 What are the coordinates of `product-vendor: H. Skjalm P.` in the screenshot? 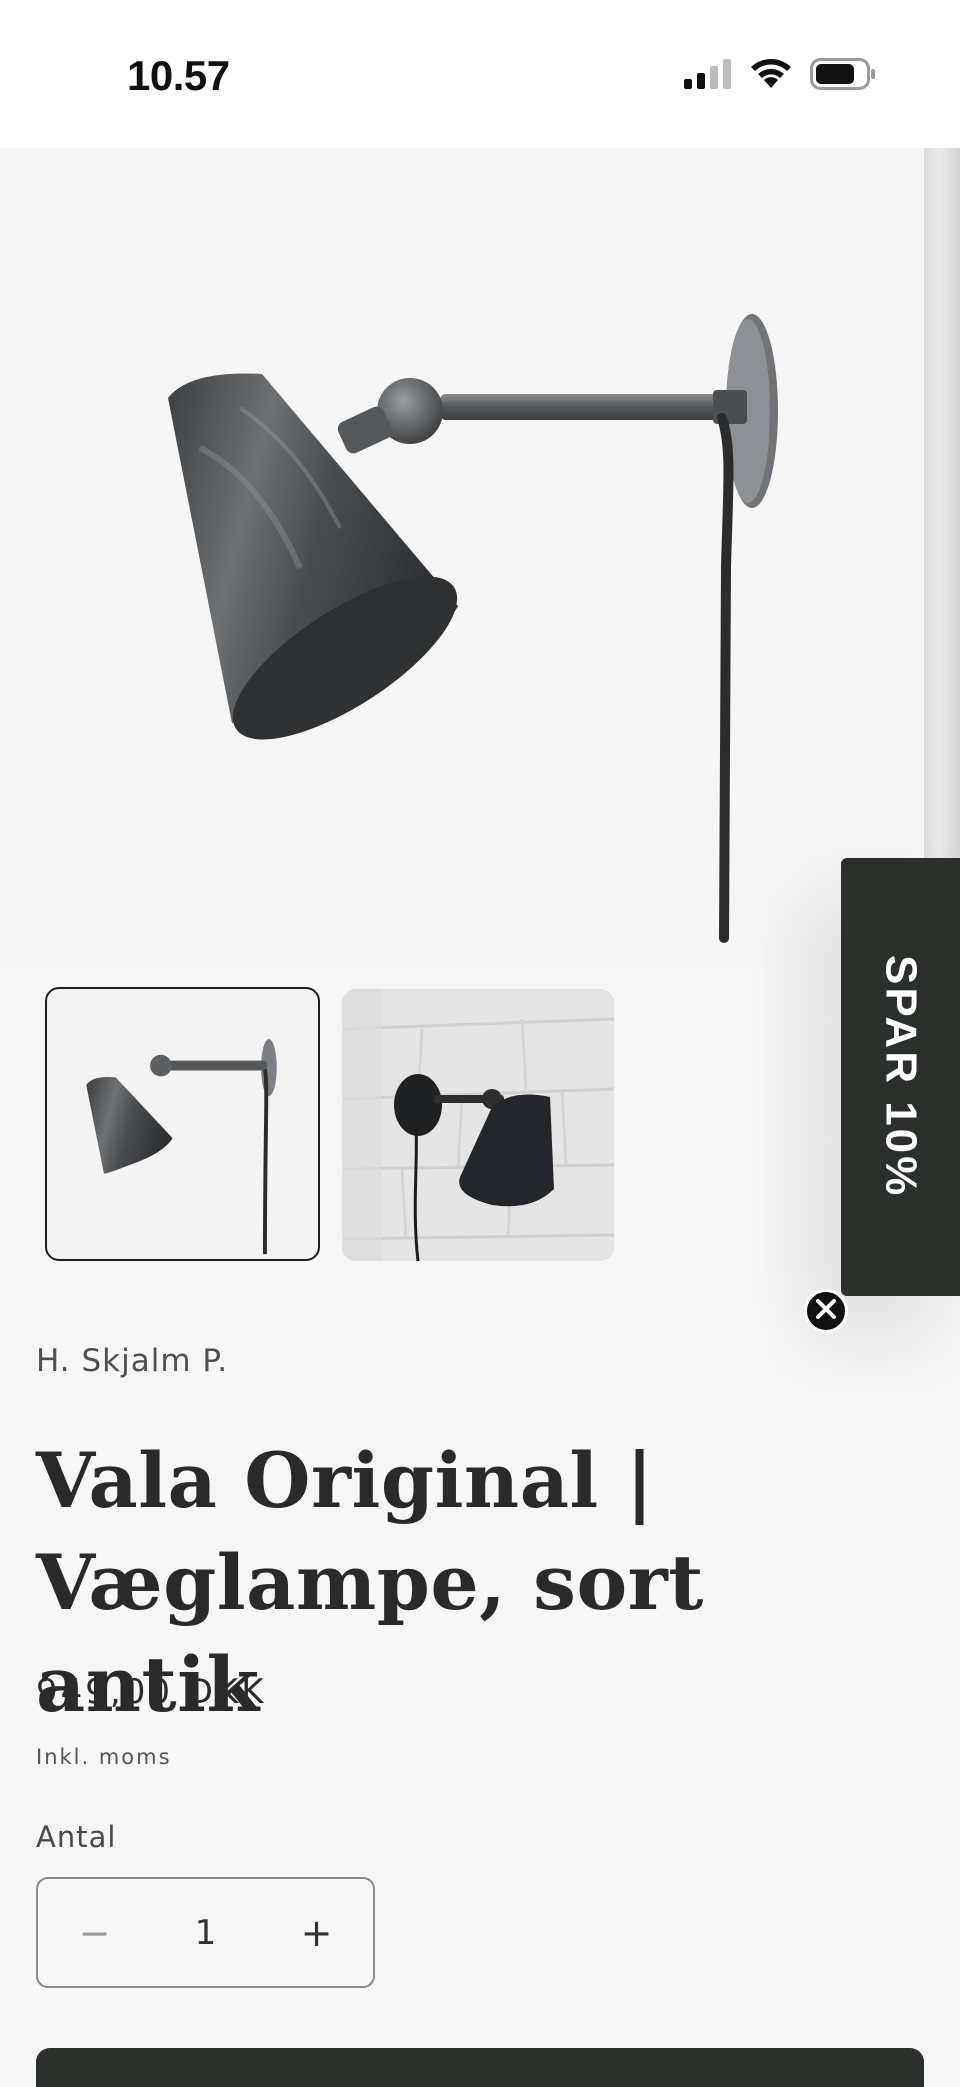 It's located at (132, 1361).